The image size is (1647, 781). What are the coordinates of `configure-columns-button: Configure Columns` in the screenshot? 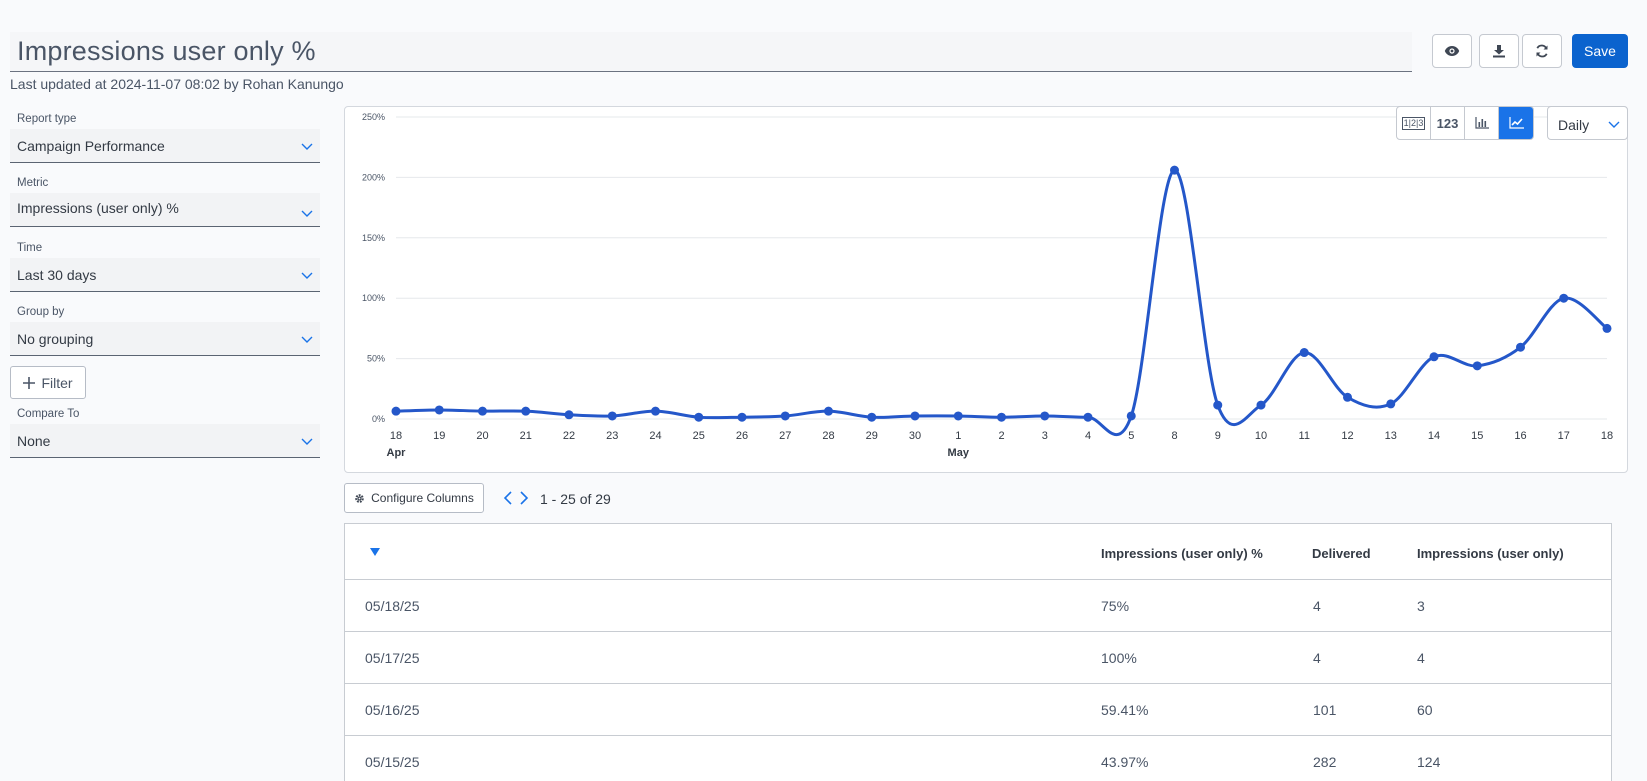 It's located at (414, 498).